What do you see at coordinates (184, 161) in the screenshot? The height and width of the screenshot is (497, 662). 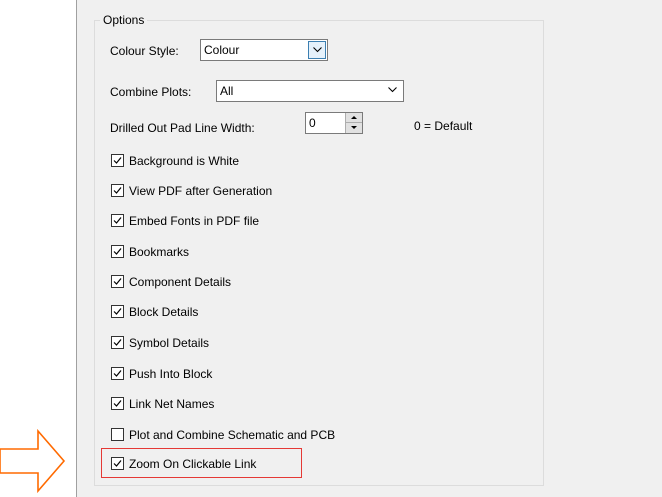 I see `checkbox-label: Background is White` at bounding box center [184, 161].